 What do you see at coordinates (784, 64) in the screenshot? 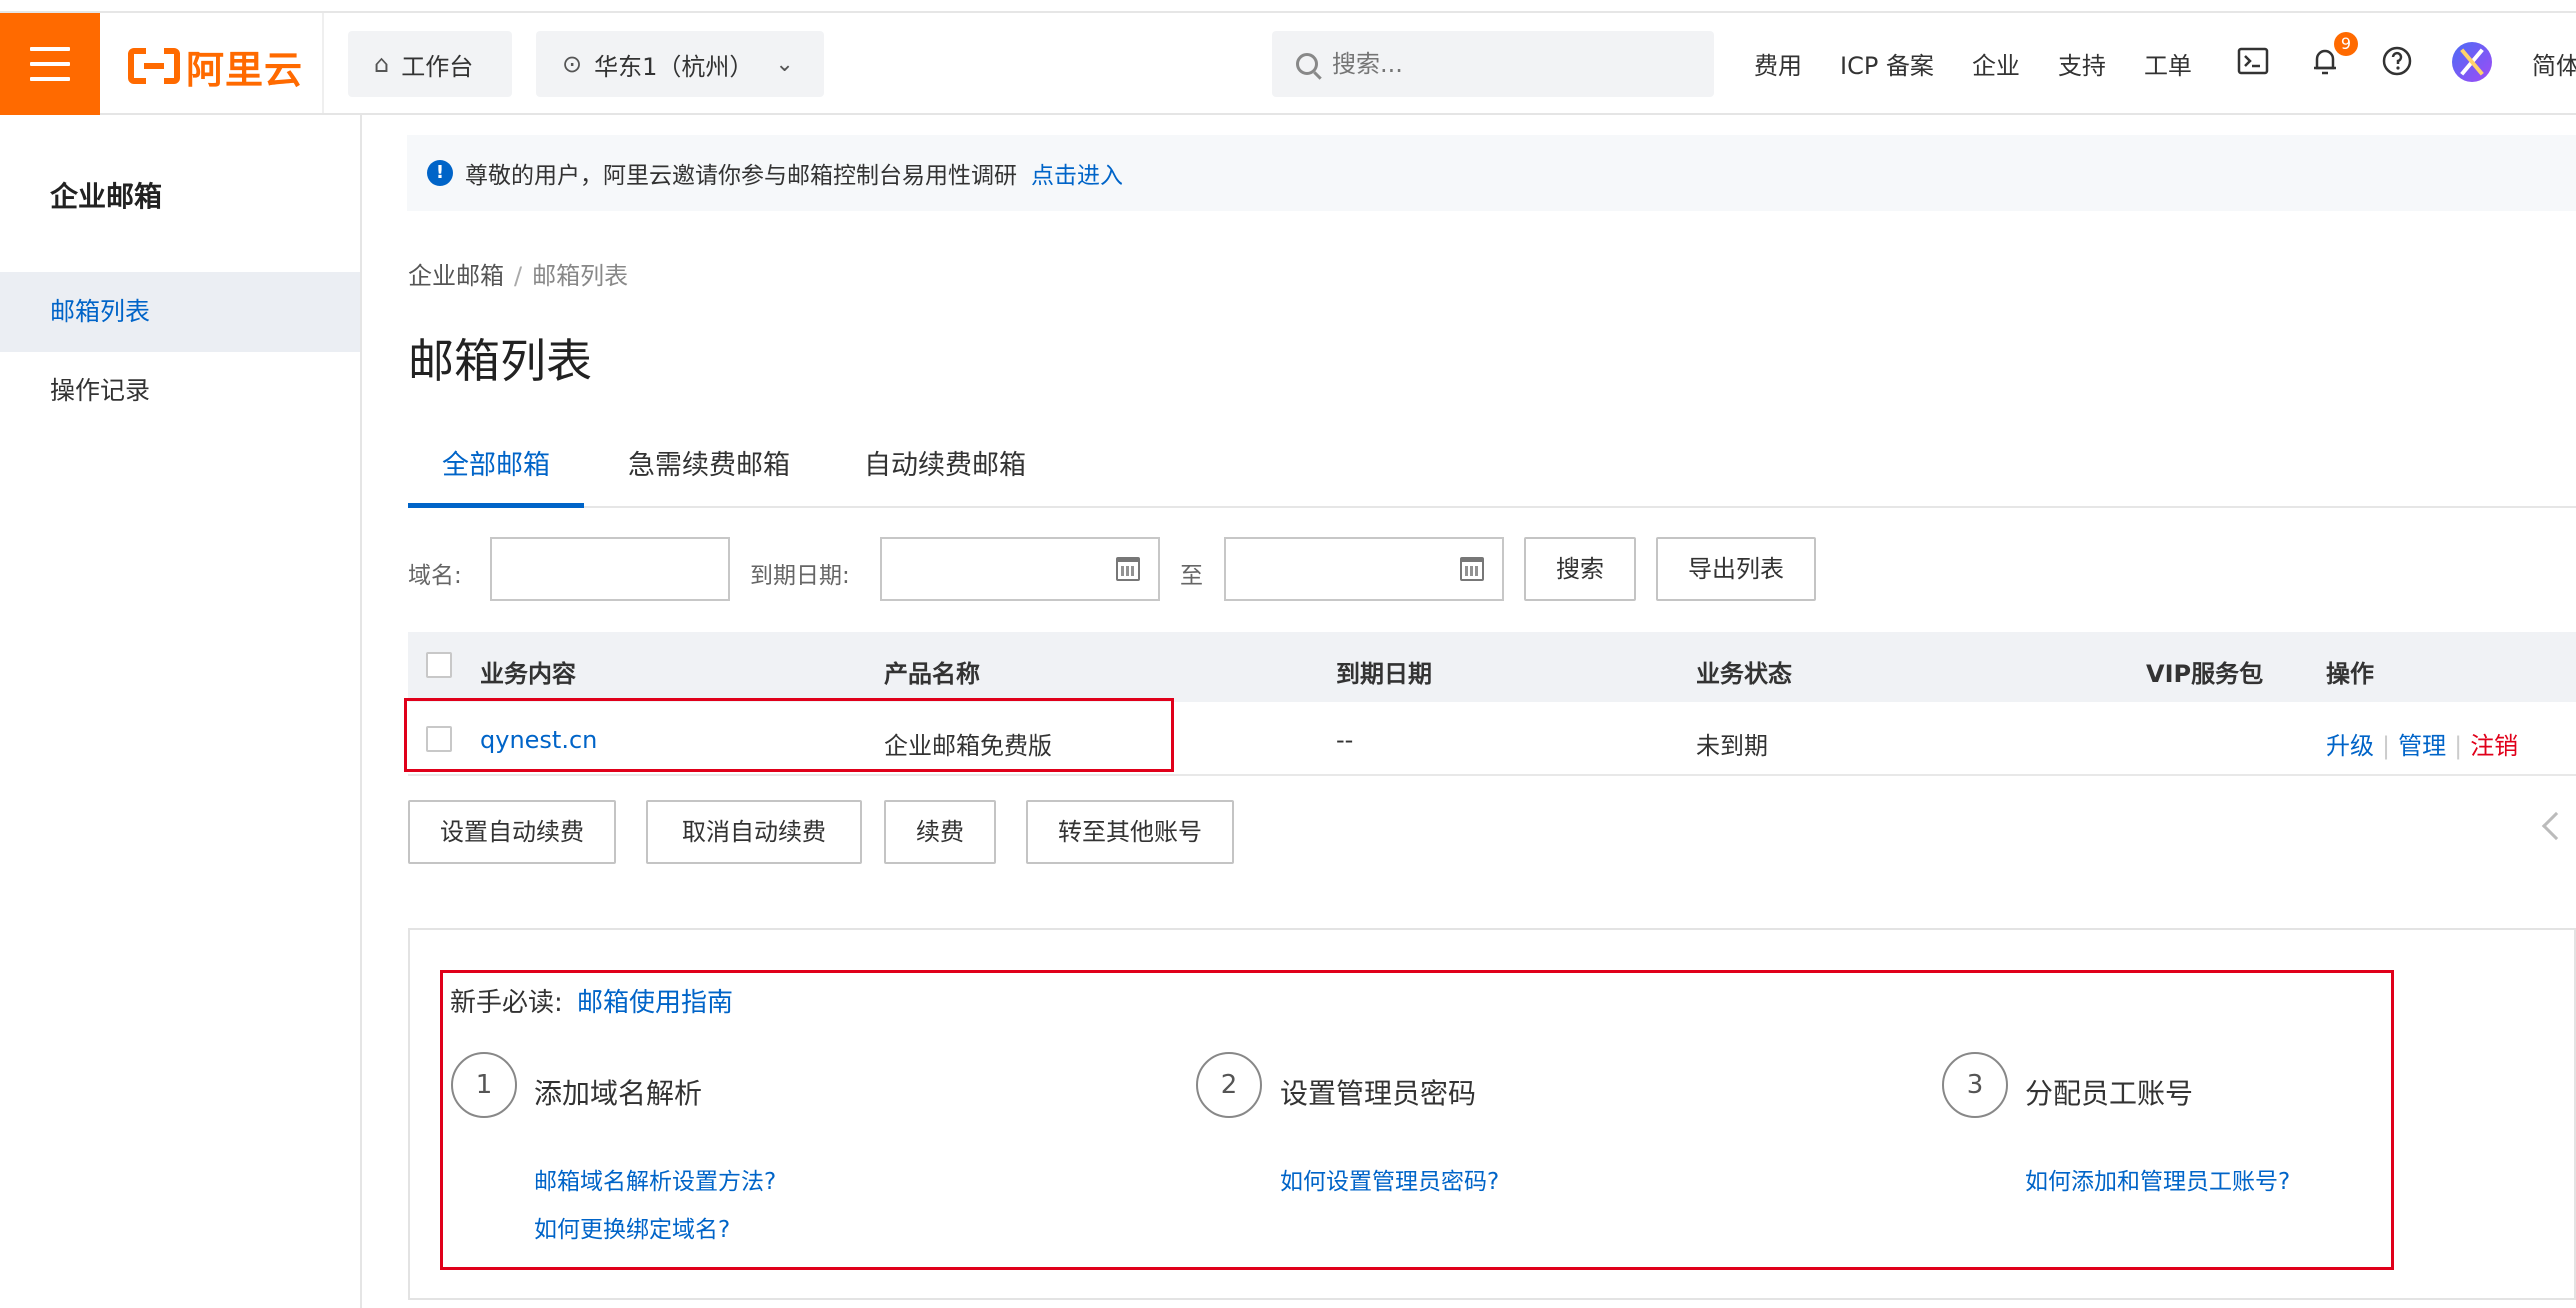
I see `chevron-down-icon: ⌄` at bounding box center [784, 64].